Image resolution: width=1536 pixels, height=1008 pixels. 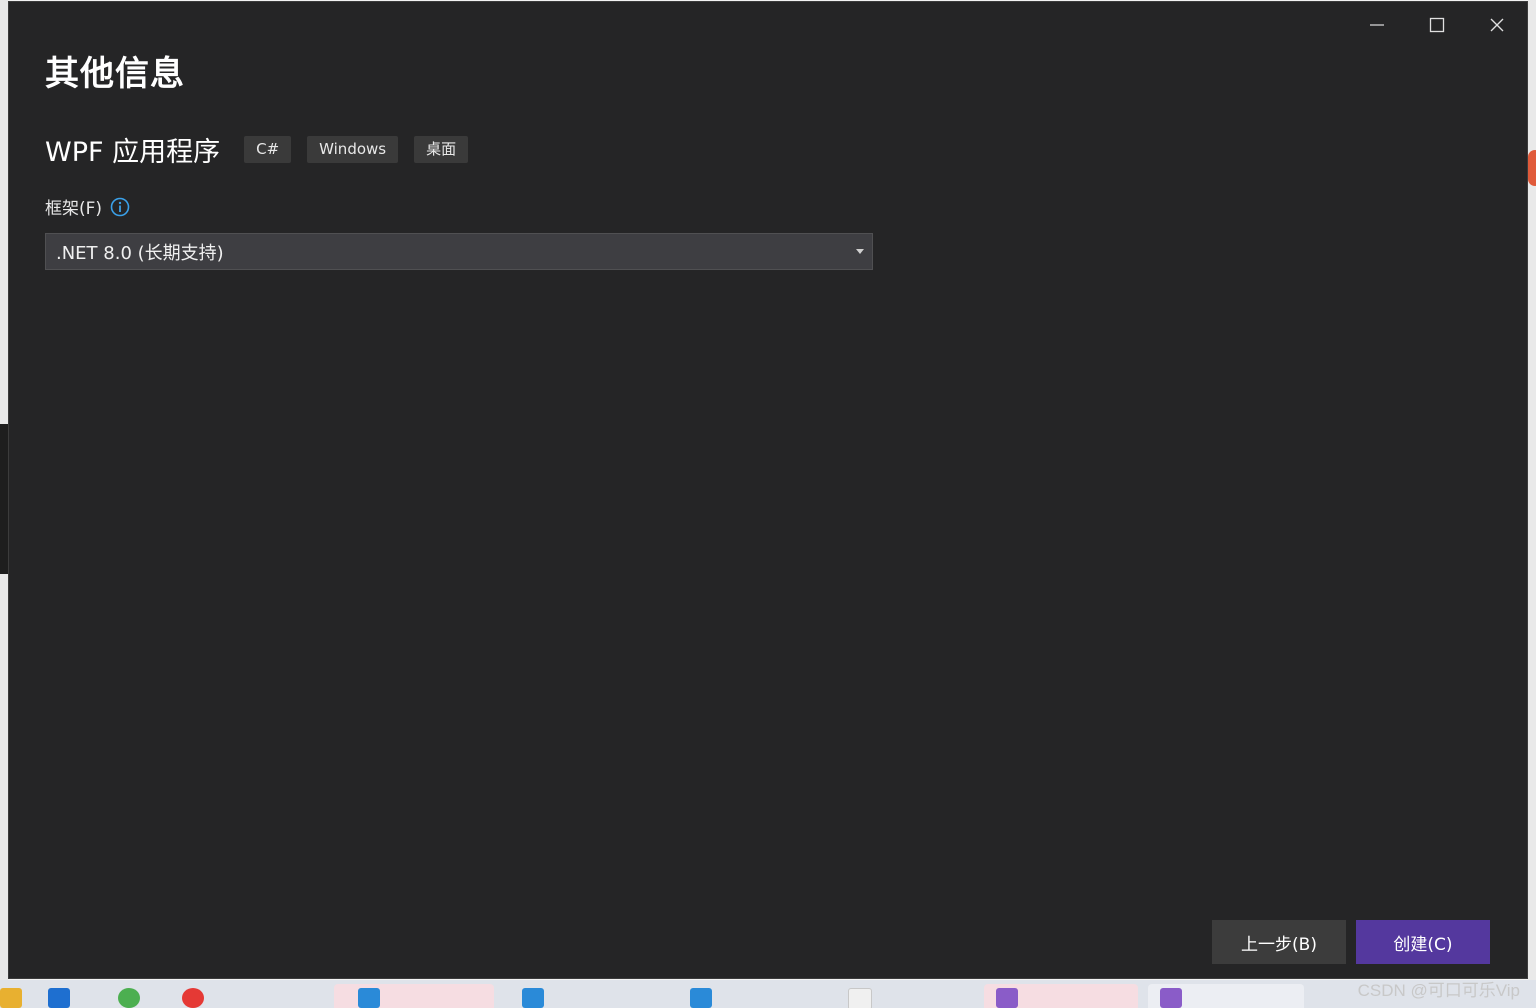 I want to click on chevron-down-icon, so click(x=860, y=251).